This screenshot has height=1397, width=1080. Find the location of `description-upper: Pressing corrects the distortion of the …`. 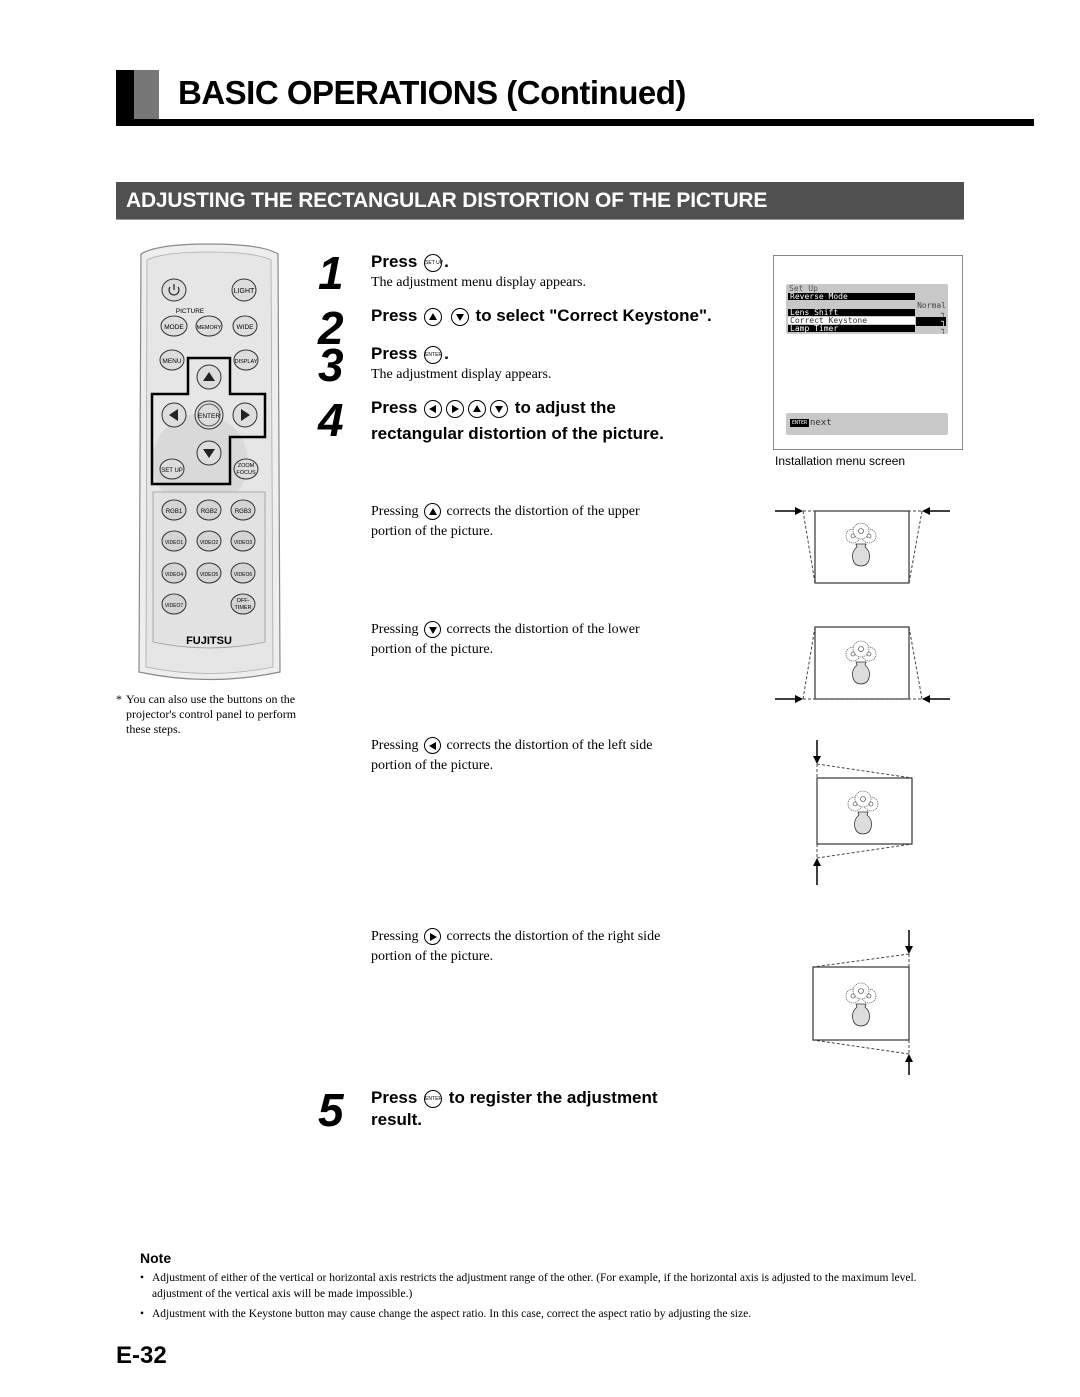

description-upper: Pressing corrects the distortion of the … is located at coordinates (505, 521).